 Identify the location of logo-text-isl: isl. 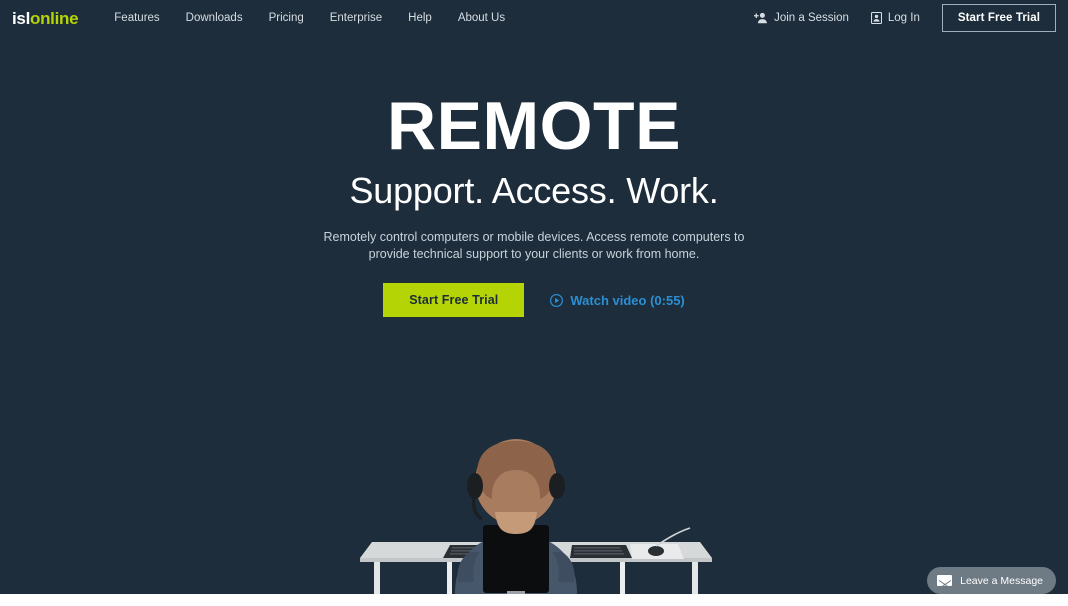
(21, 18).